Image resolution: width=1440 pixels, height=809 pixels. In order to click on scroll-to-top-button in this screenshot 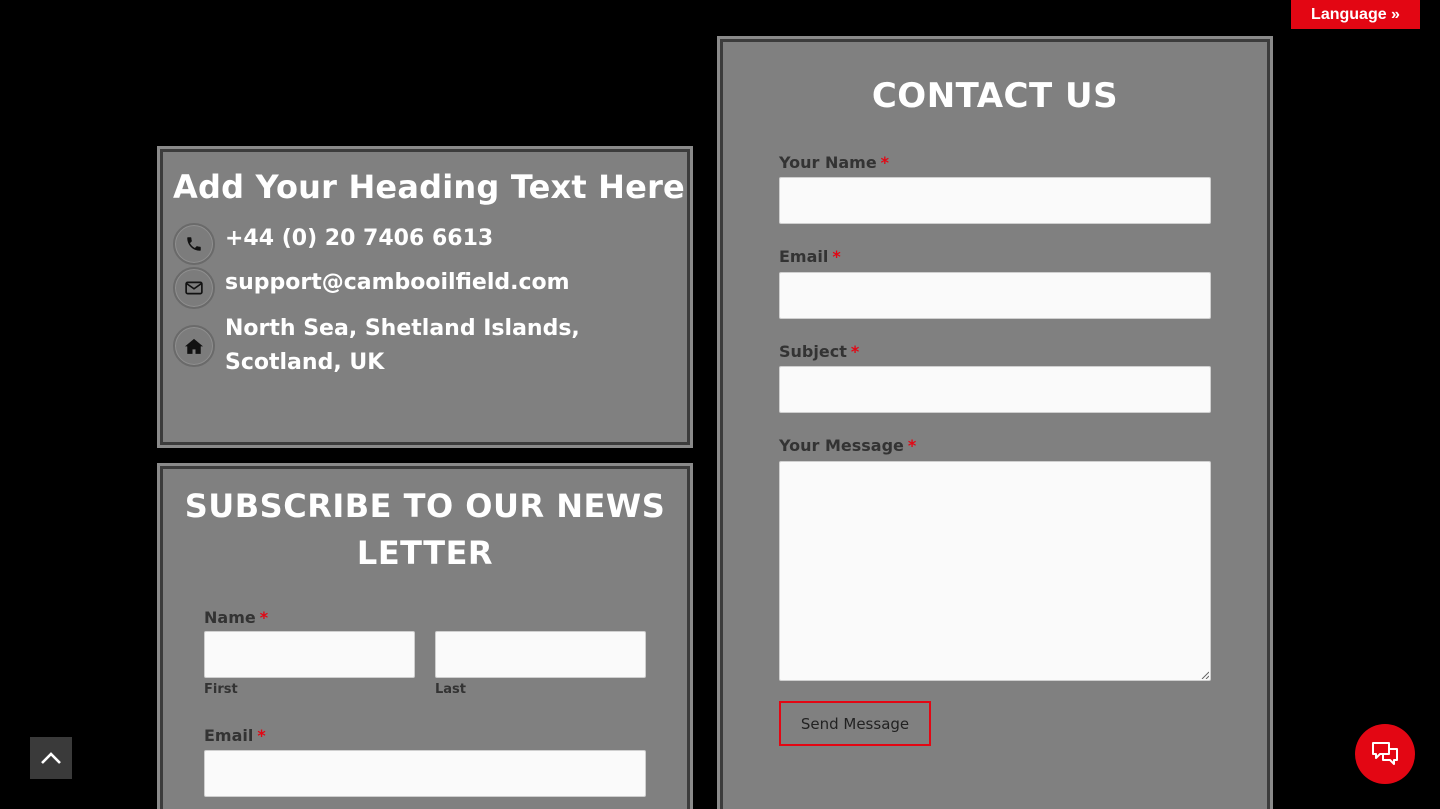, I will do `click(51, 758)`.